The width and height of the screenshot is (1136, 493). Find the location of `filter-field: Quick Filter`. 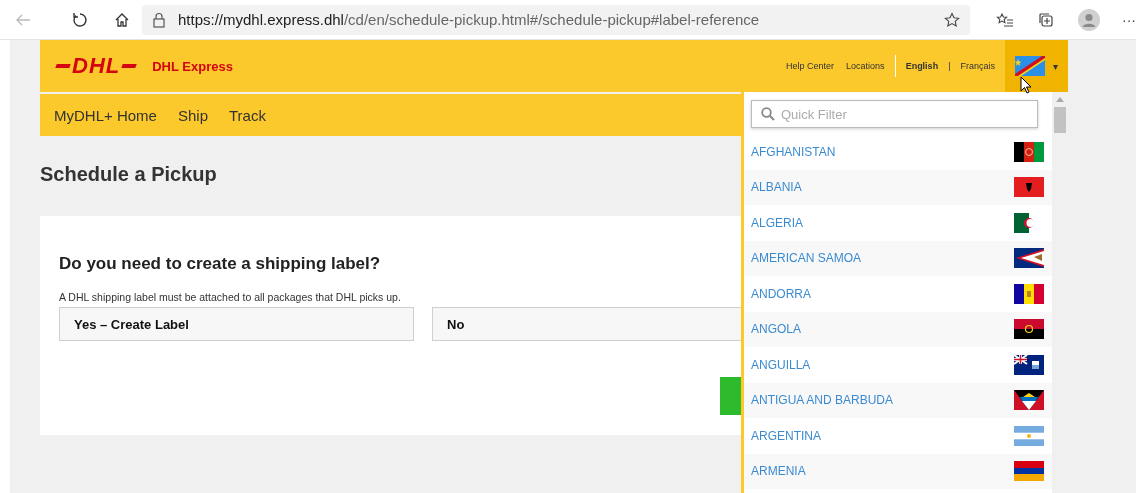

filter-field: Quick Filter is located at coordinates (894, 114).